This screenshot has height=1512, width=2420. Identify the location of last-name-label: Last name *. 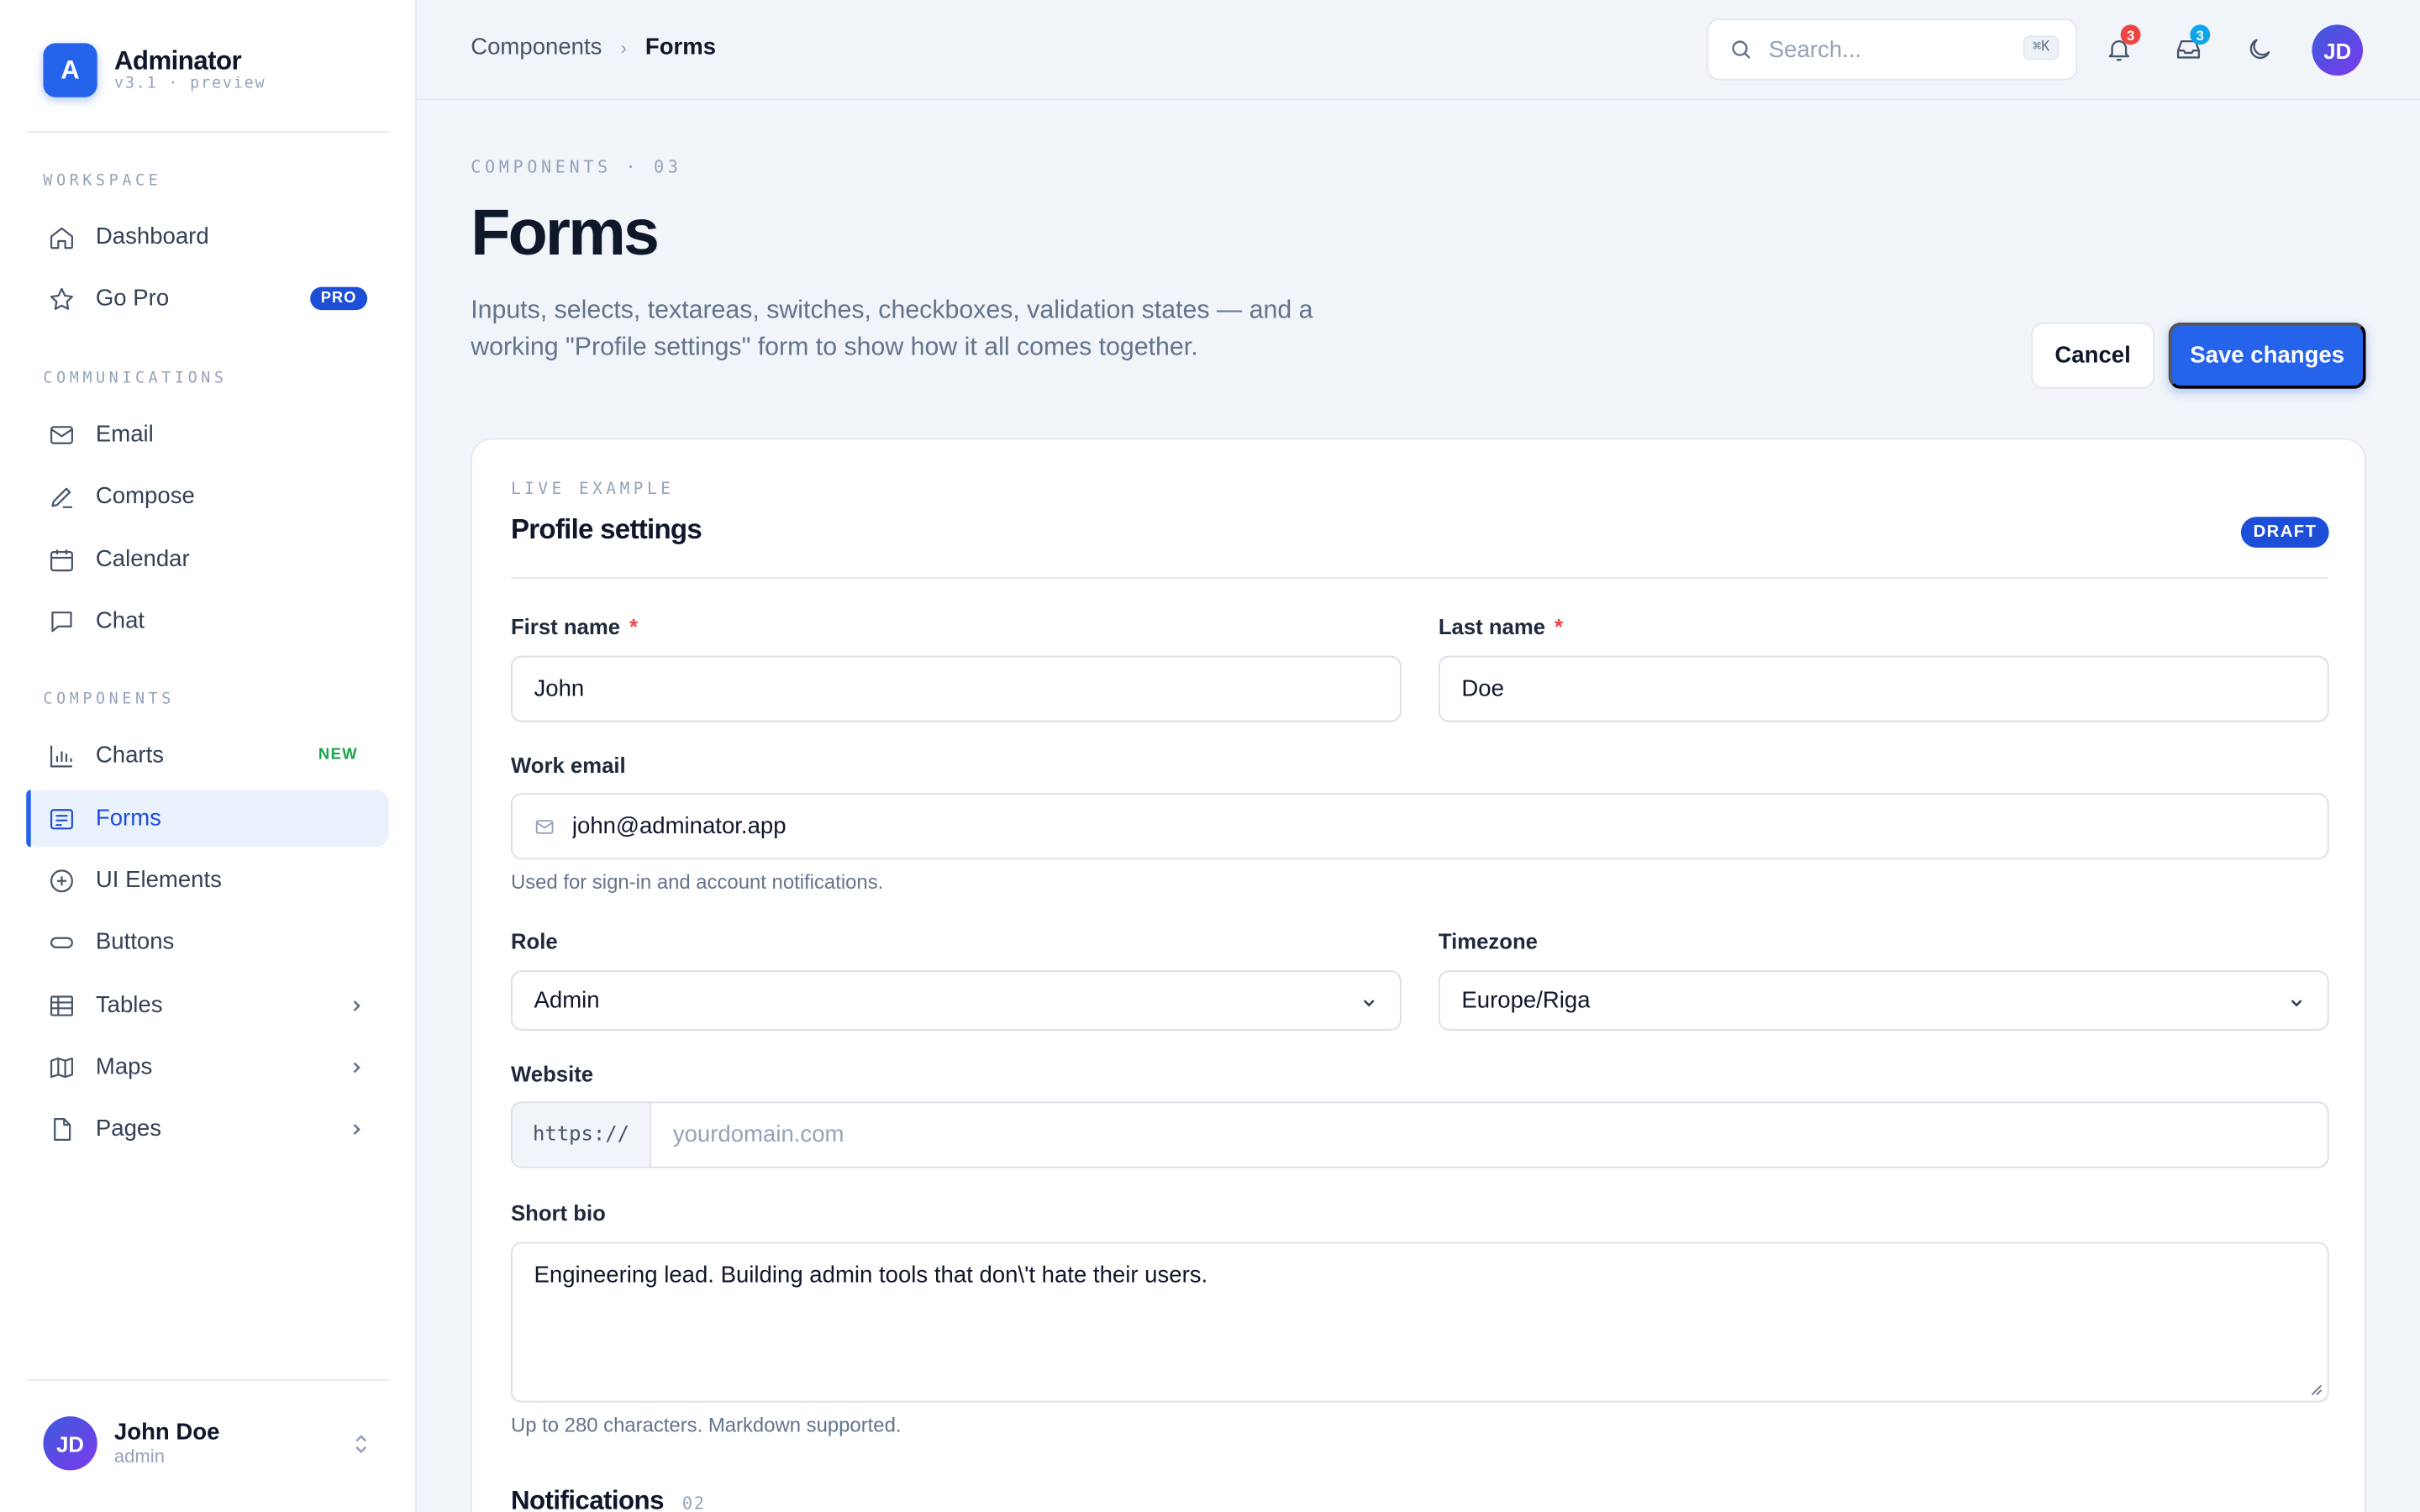
(1501, 626).